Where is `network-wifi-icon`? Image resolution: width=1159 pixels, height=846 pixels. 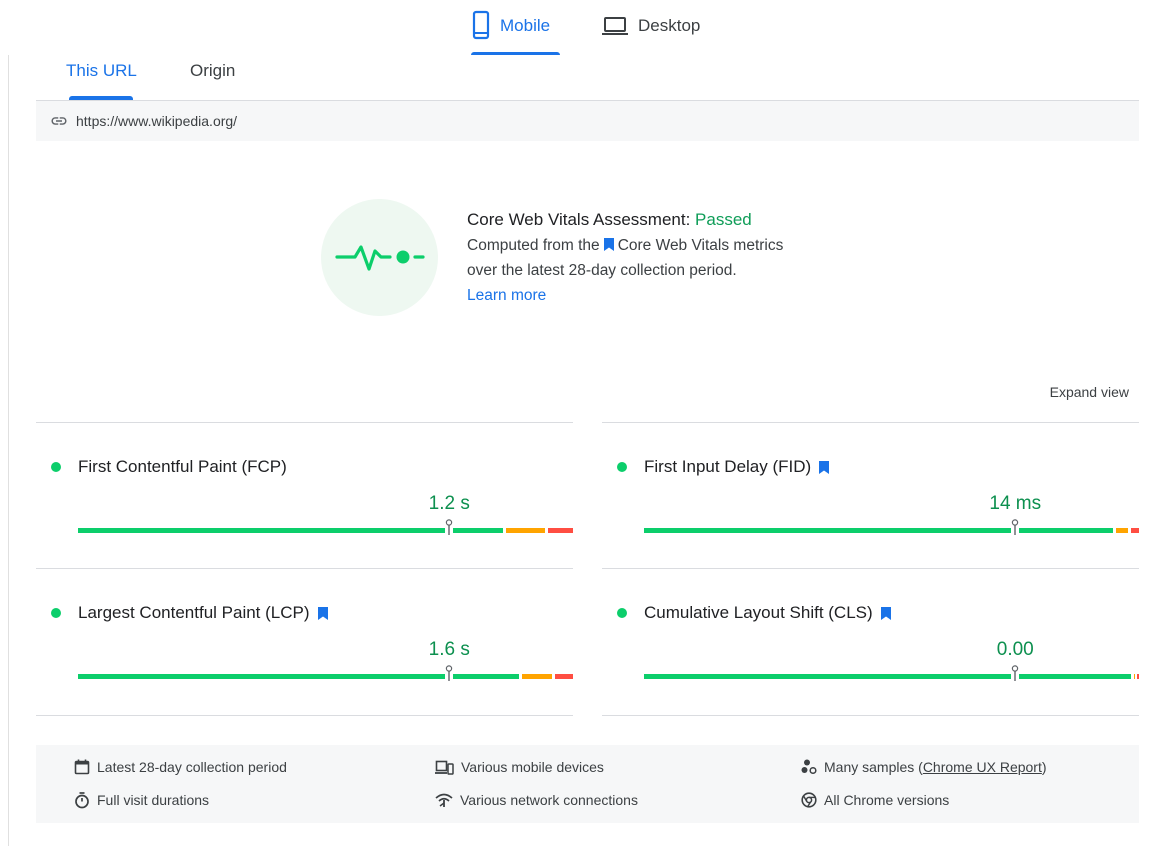 network-wifi-icon is located at coordinates (444, 800).